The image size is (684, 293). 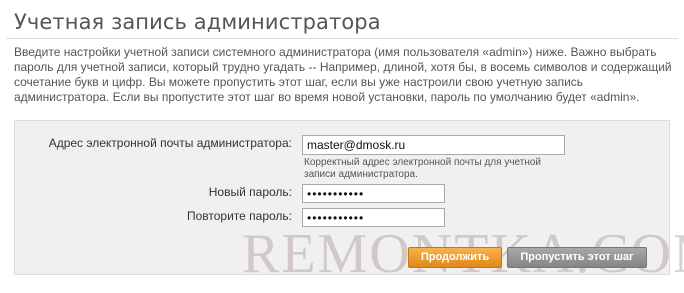 What do you see at coordinates (455, 257) in the screenshot?
I see `continue-button: Продолжить` at bounding box center [455, 257].